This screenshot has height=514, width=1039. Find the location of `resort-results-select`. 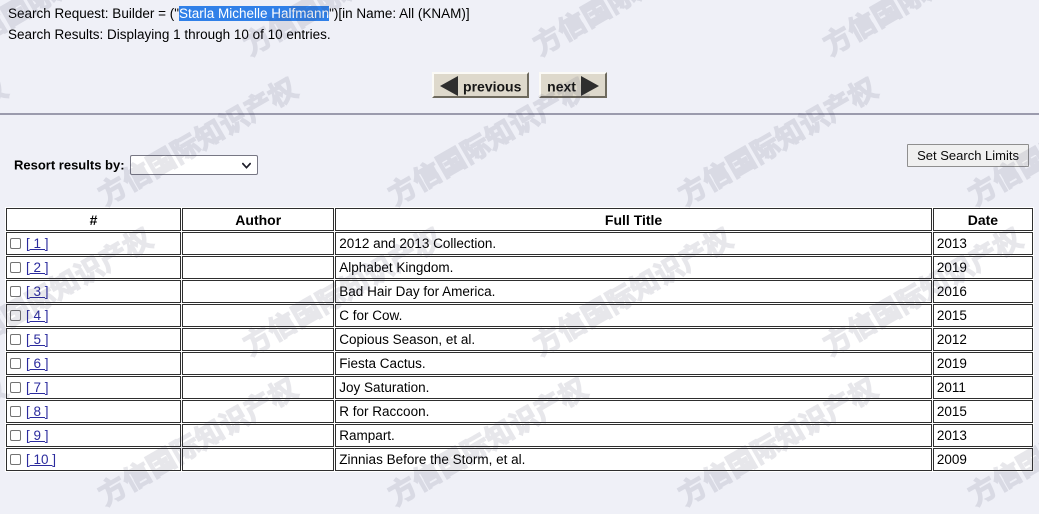

resort-results-select is located at coordinates (193, 165).